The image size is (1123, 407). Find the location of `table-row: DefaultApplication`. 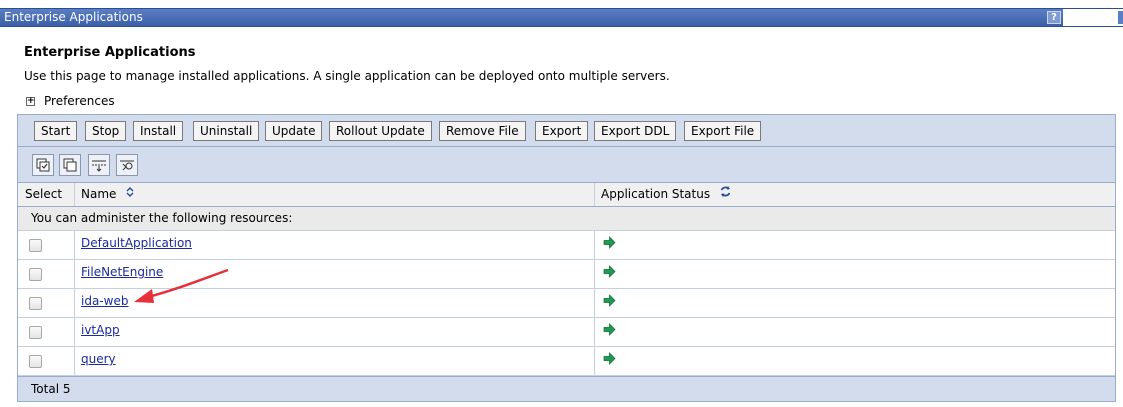

table-row: DefaultApplication is located at coordinates (566, 245).